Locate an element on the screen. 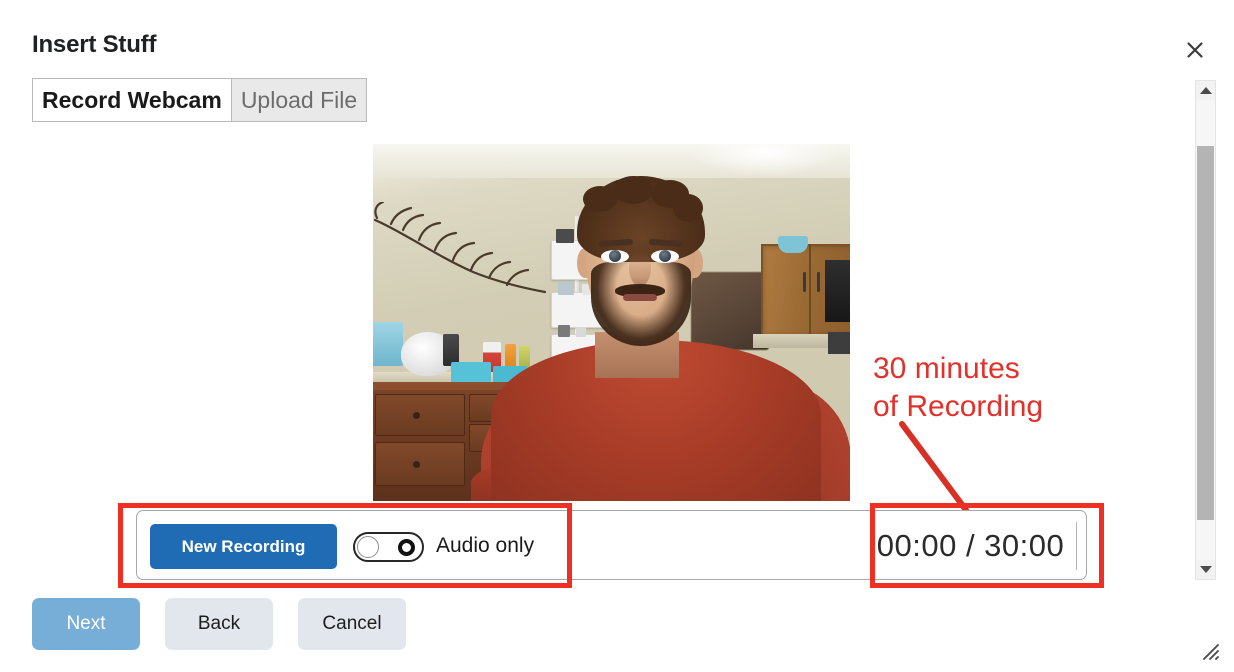 This screenshot has width=1234, height=672. toggle-knob-off is located at coordinates (368, 547).